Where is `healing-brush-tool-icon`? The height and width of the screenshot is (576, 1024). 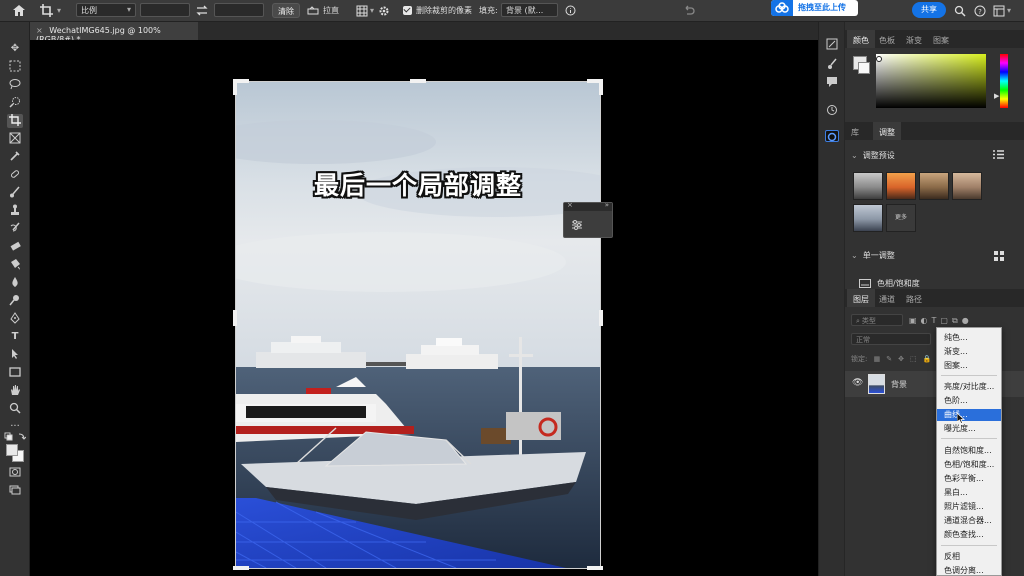 healing-brush-tool-icon is located at coordinates (15, 175).